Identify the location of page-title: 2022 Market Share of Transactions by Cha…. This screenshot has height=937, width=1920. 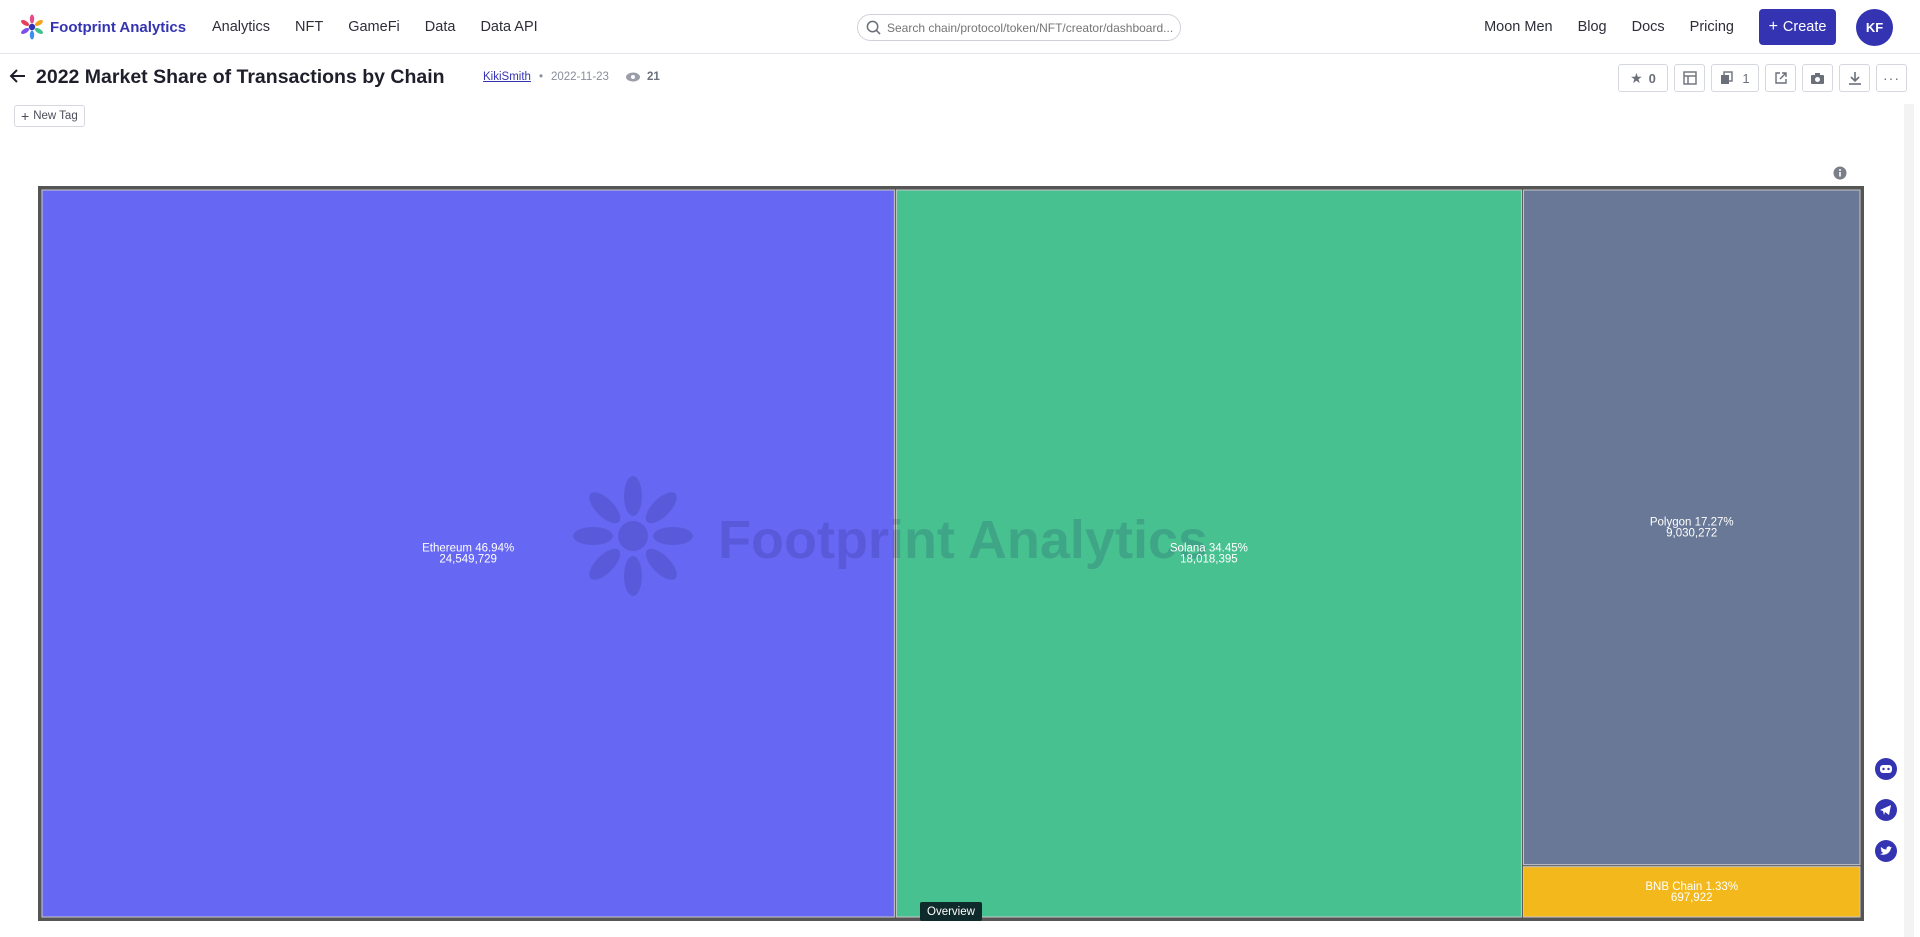
(240, 77).